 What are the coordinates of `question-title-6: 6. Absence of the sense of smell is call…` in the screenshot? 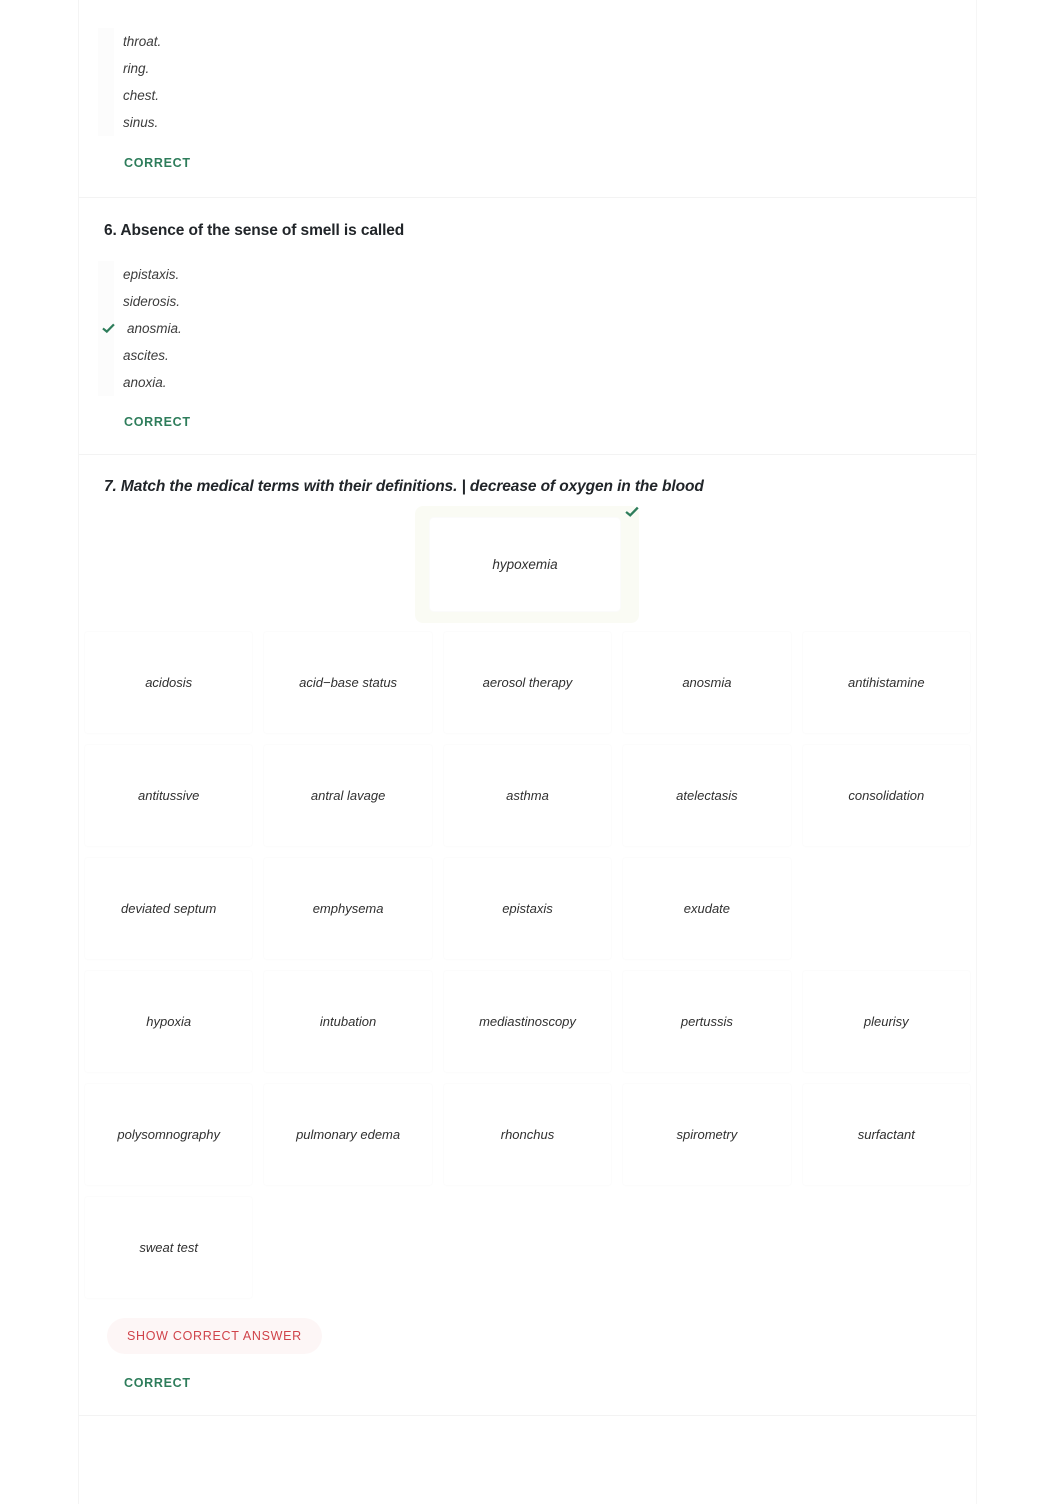 It's located at (254, 230).